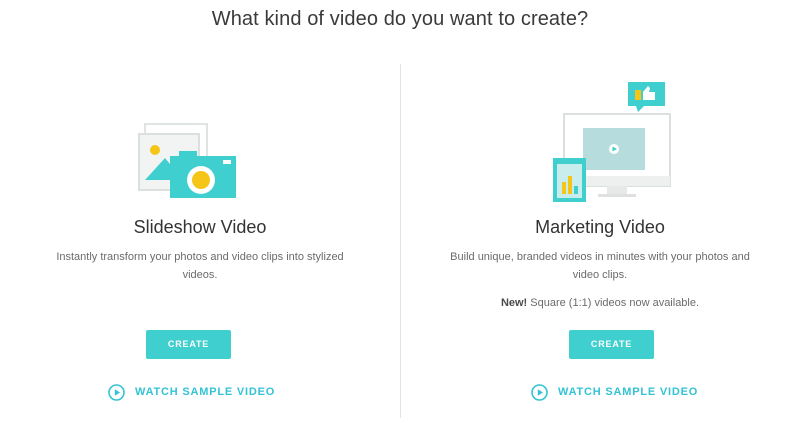 This screenshot has width=800, height=423. What do you see at coordinates (514, 303) in the screenshot?
I see `new-badge: New!` at bounding box center [514, 303].